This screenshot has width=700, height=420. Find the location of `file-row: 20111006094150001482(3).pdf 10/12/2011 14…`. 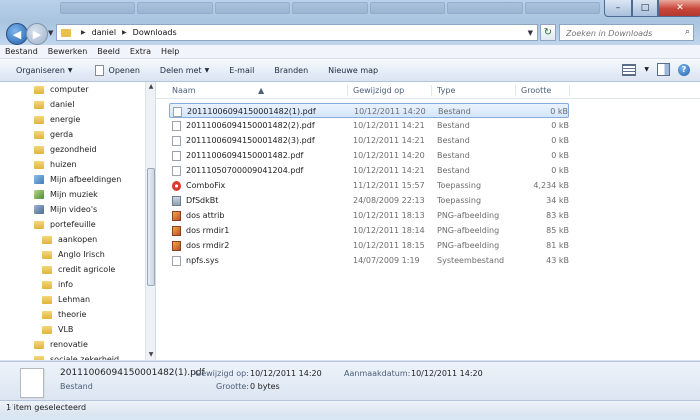

file-row: 20111006094150001482(3).pdf 10/12/2011 14… is located at coordinates (369, 140).